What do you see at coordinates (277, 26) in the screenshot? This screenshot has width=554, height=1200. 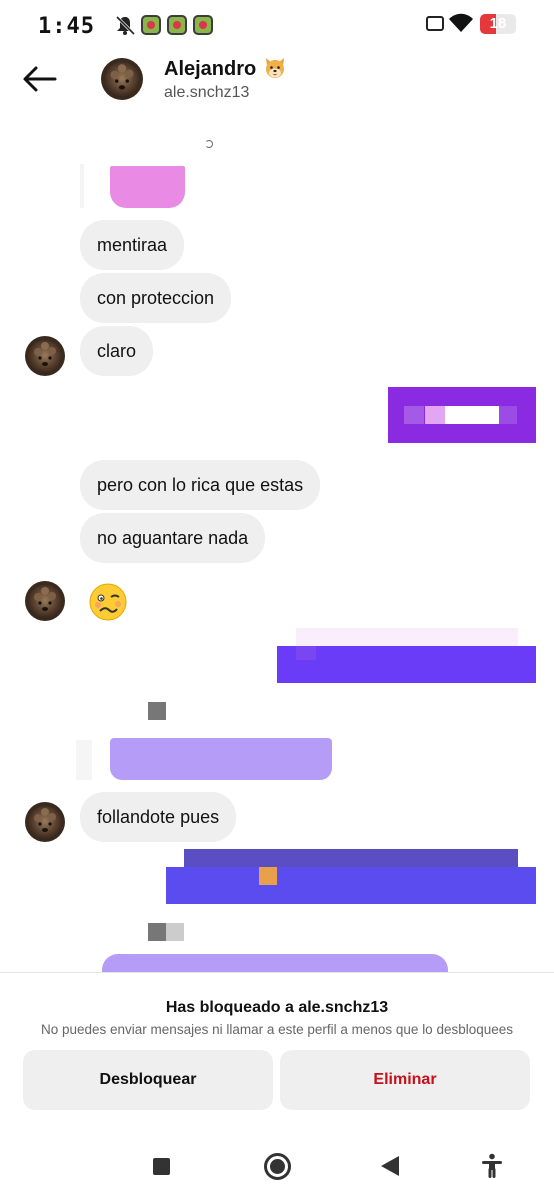 I see `status-bar: 1:45 18` at bounding box center [277, 26].